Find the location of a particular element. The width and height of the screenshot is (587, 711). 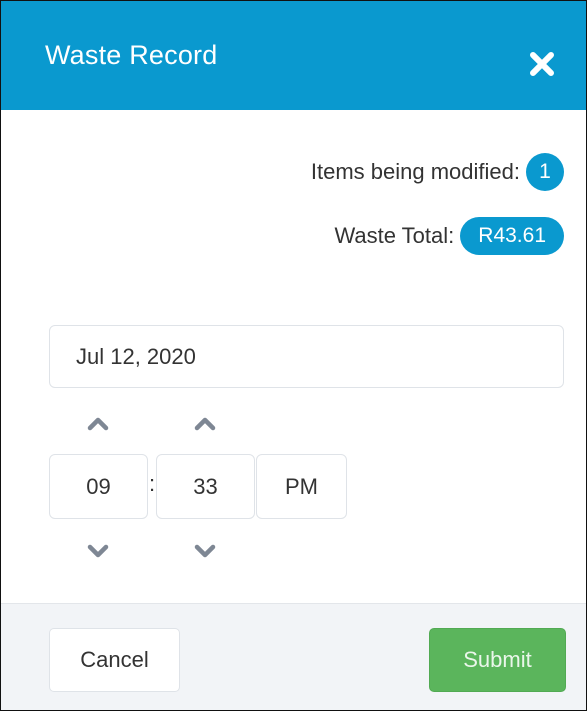

submit-button: Submit is located at coordinates (497, 660).